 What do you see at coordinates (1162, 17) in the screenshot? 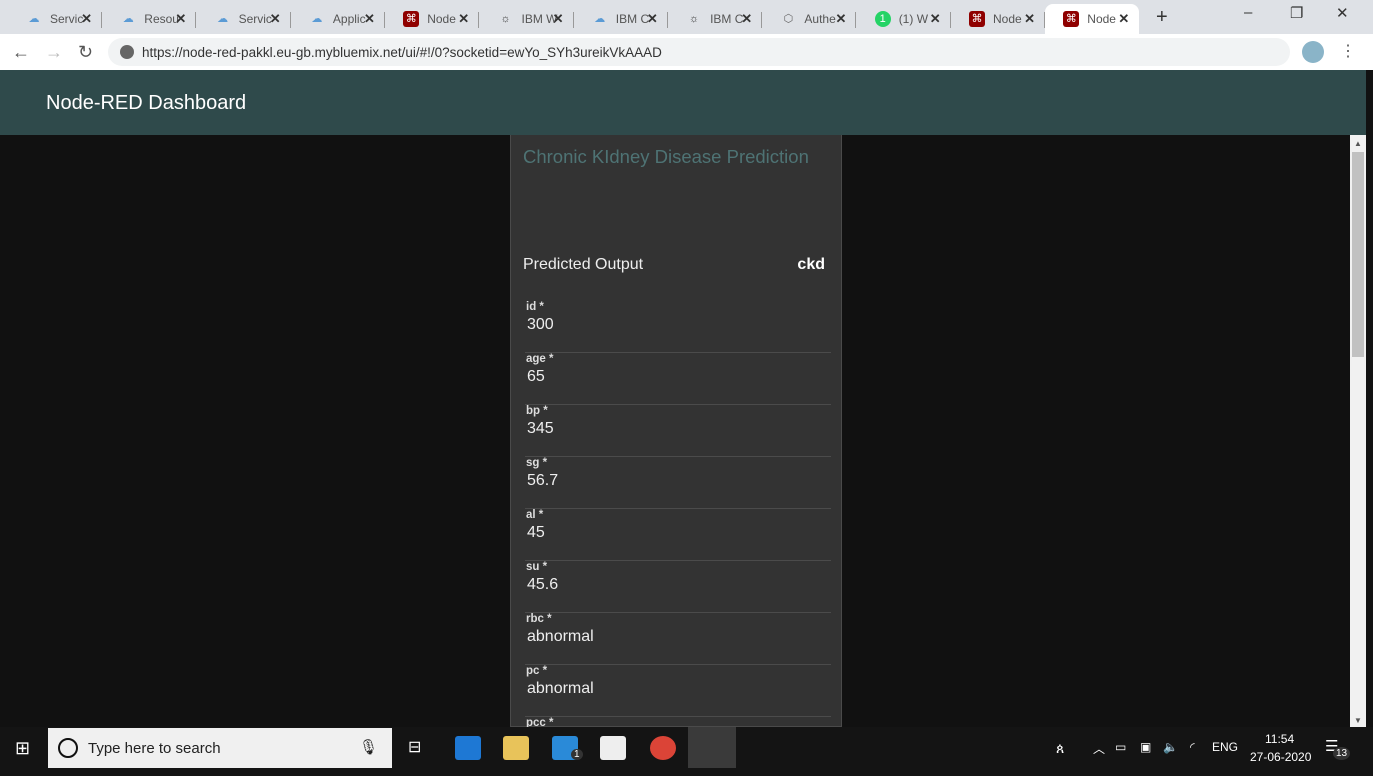
I see `new-tab-button: +` at bounding box center [1162, 17].